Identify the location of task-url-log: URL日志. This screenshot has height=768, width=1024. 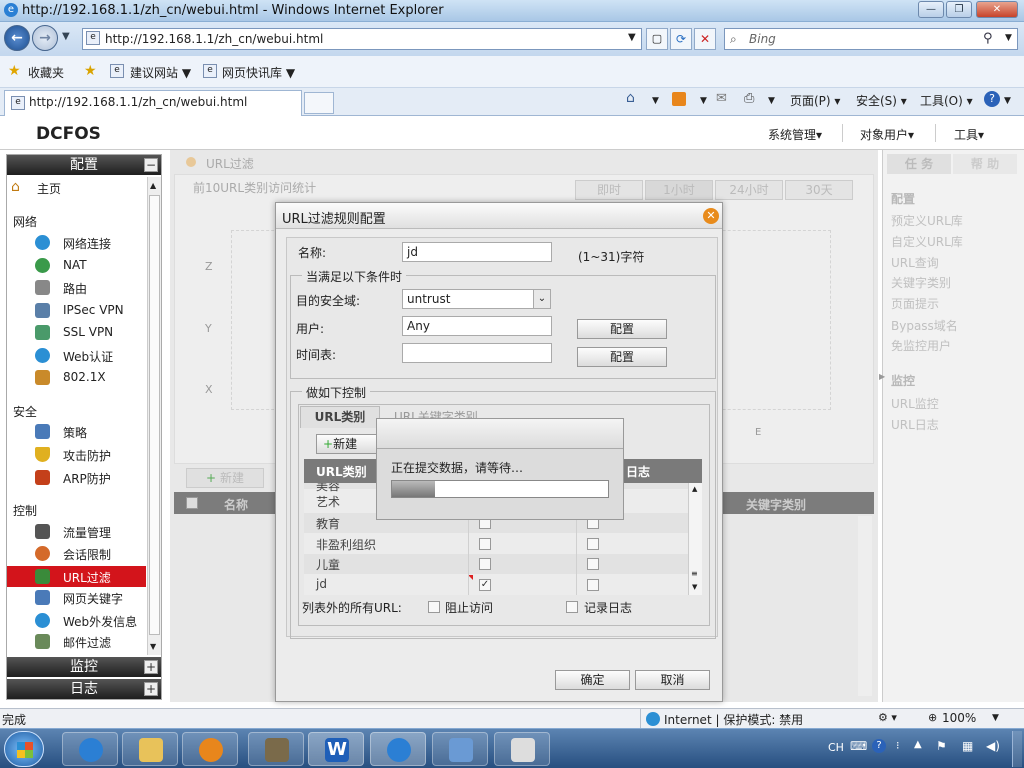
(915, 424).